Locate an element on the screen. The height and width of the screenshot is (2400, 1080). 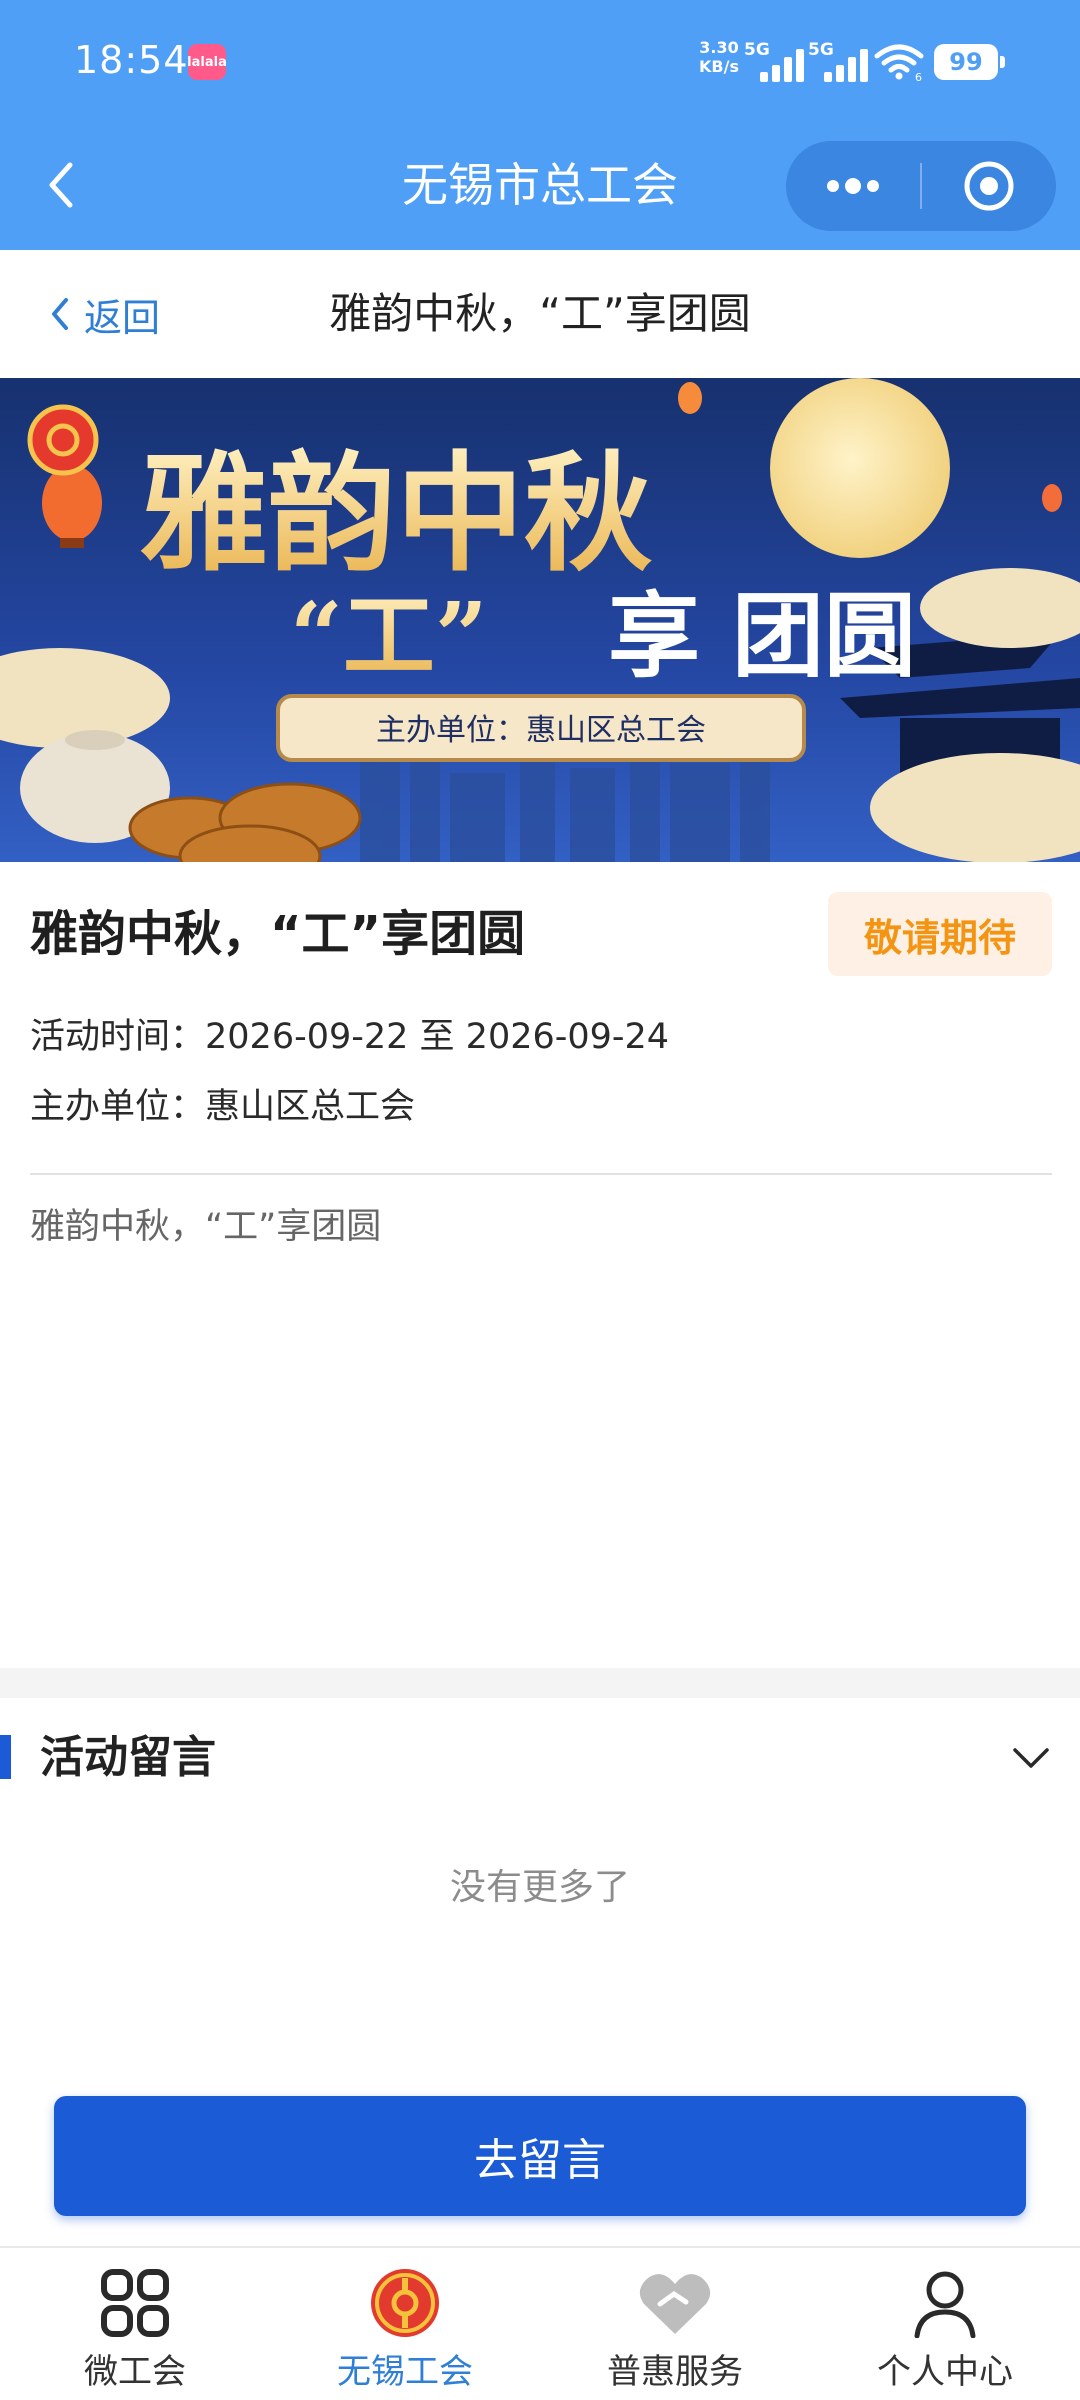
section-accent-bar is located at coordinates (5, 1757).